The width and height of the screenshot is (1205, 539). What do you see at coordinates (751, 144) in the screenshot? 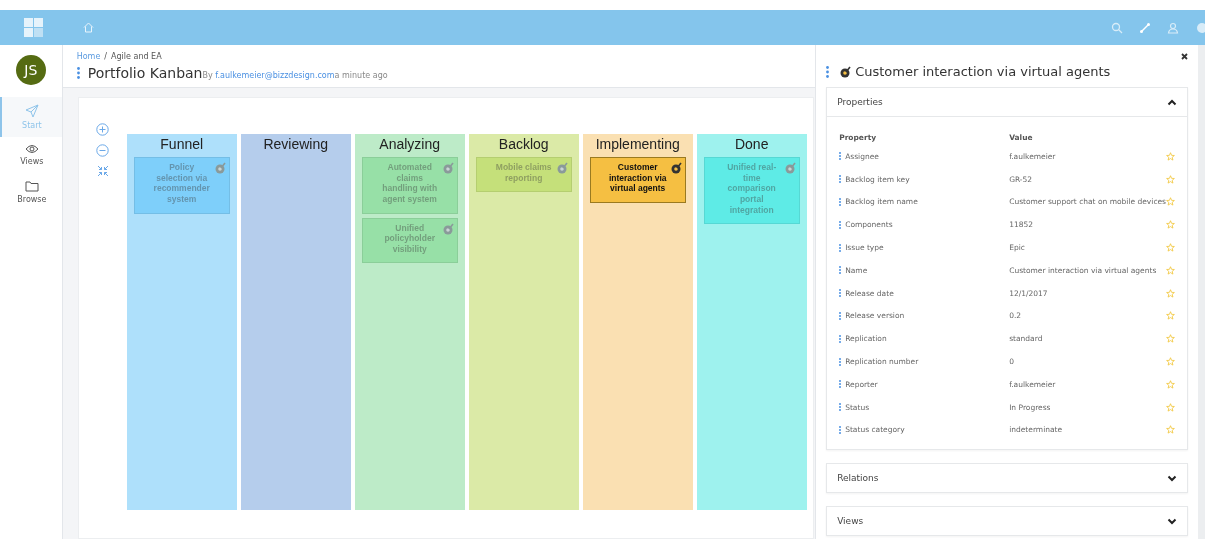
I see `column-title: Done` at bounding box center [751, 144].